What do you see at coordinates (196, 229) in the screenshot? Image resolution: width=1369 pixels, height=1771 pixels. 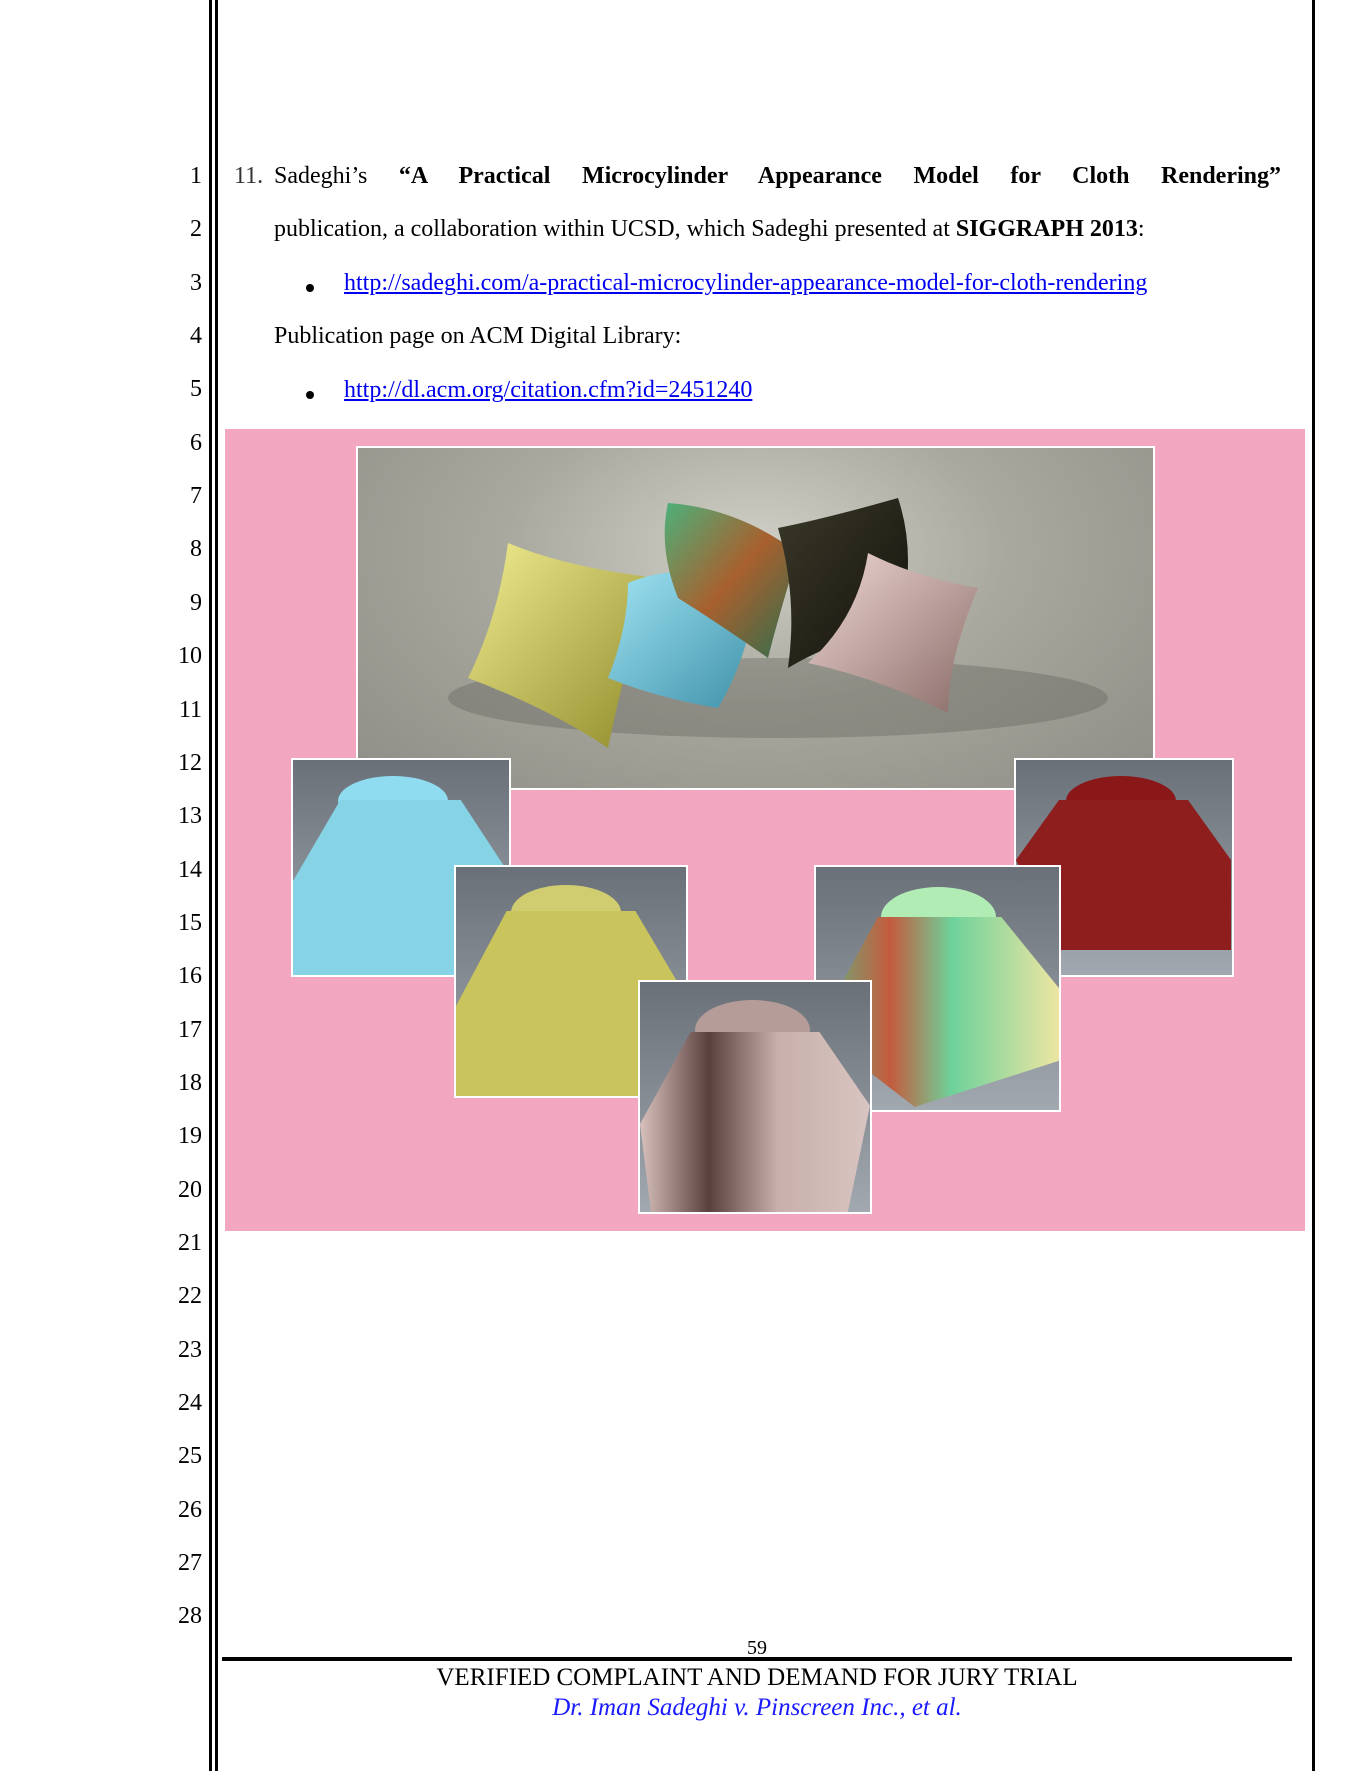 I see `line-number: 2` at bounding box center [196, 229].